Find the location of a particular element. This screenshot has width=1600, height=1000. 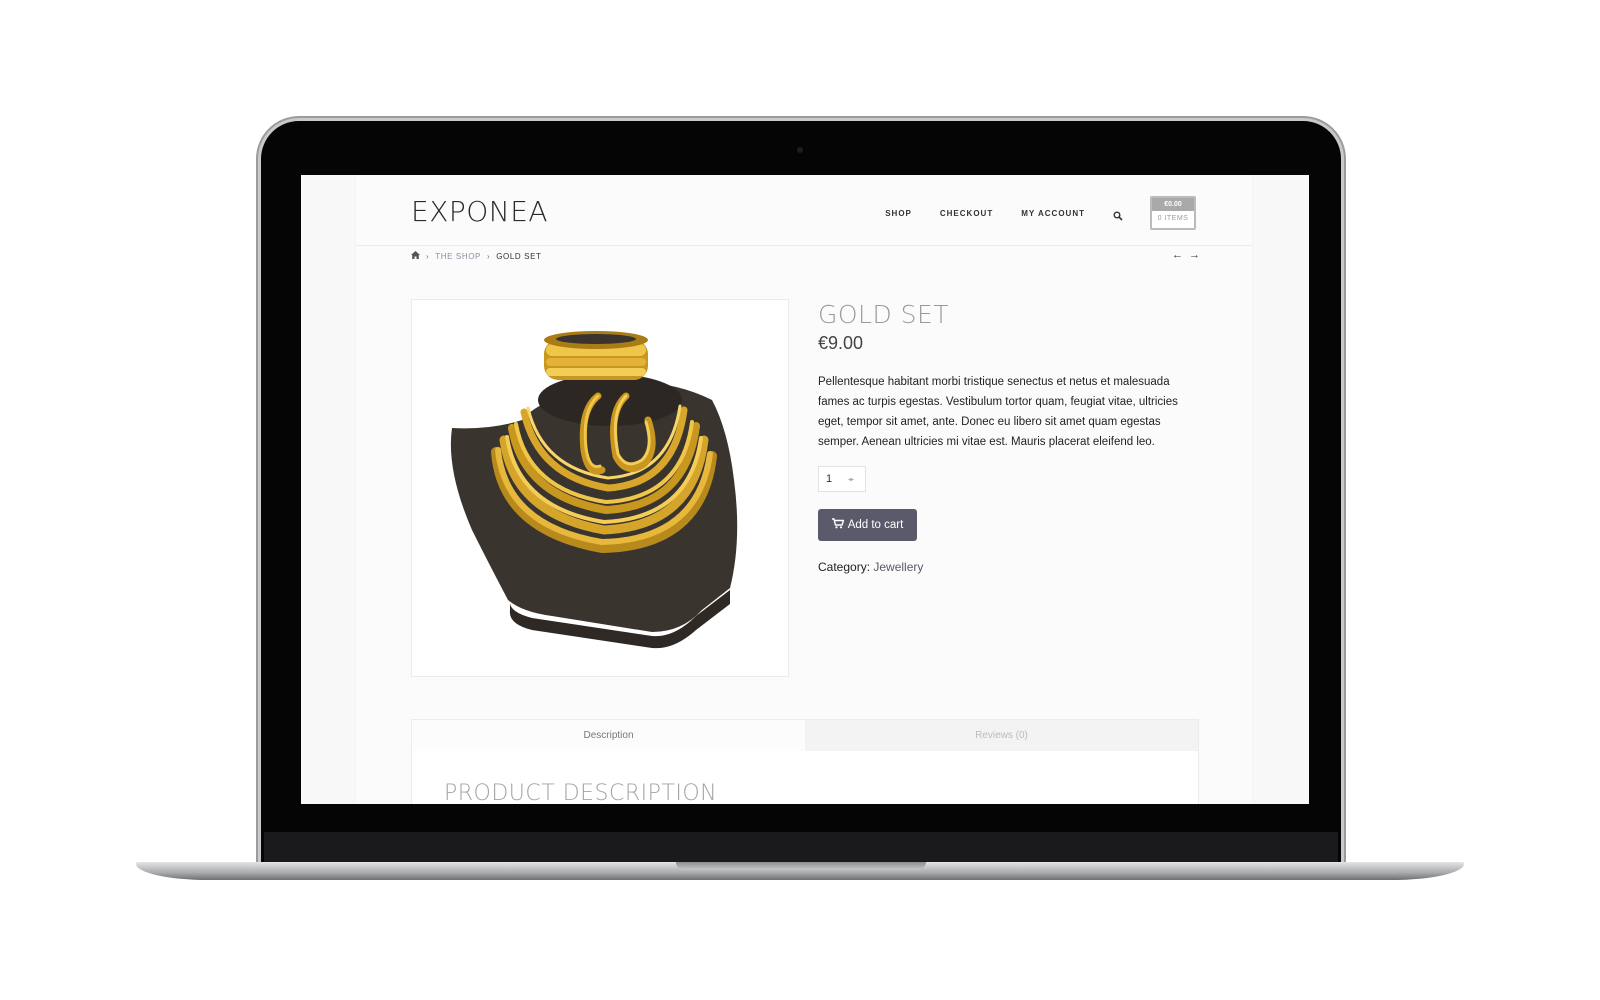

panel-heading: PRODUCT DESCRIPTION is located at coordinates (581, 792).